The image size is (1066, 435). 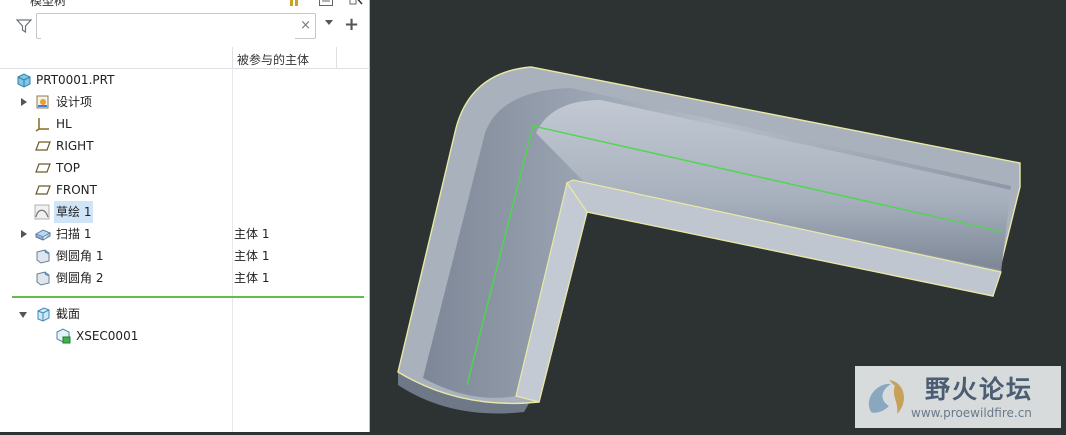 I want to click on search-input, so click(x=168, y=27).